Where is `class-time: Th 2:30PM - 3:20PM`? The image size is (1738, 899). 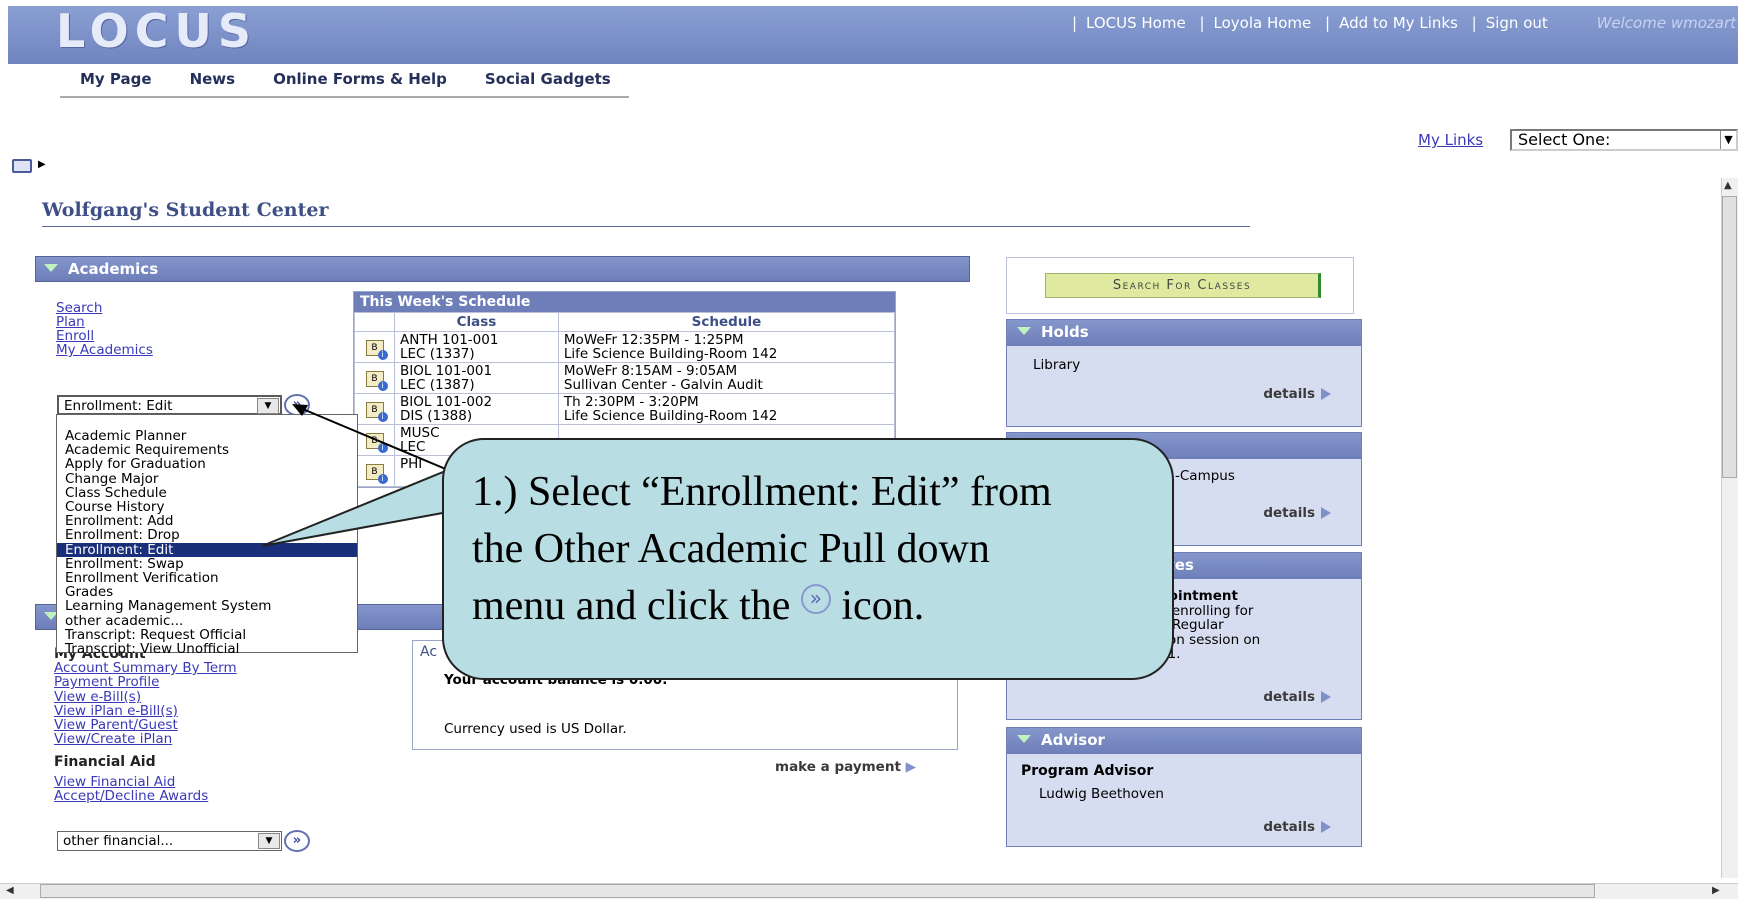
class-time: Th 2:30PM - 3:20PM is located at coordinates (631, 402).